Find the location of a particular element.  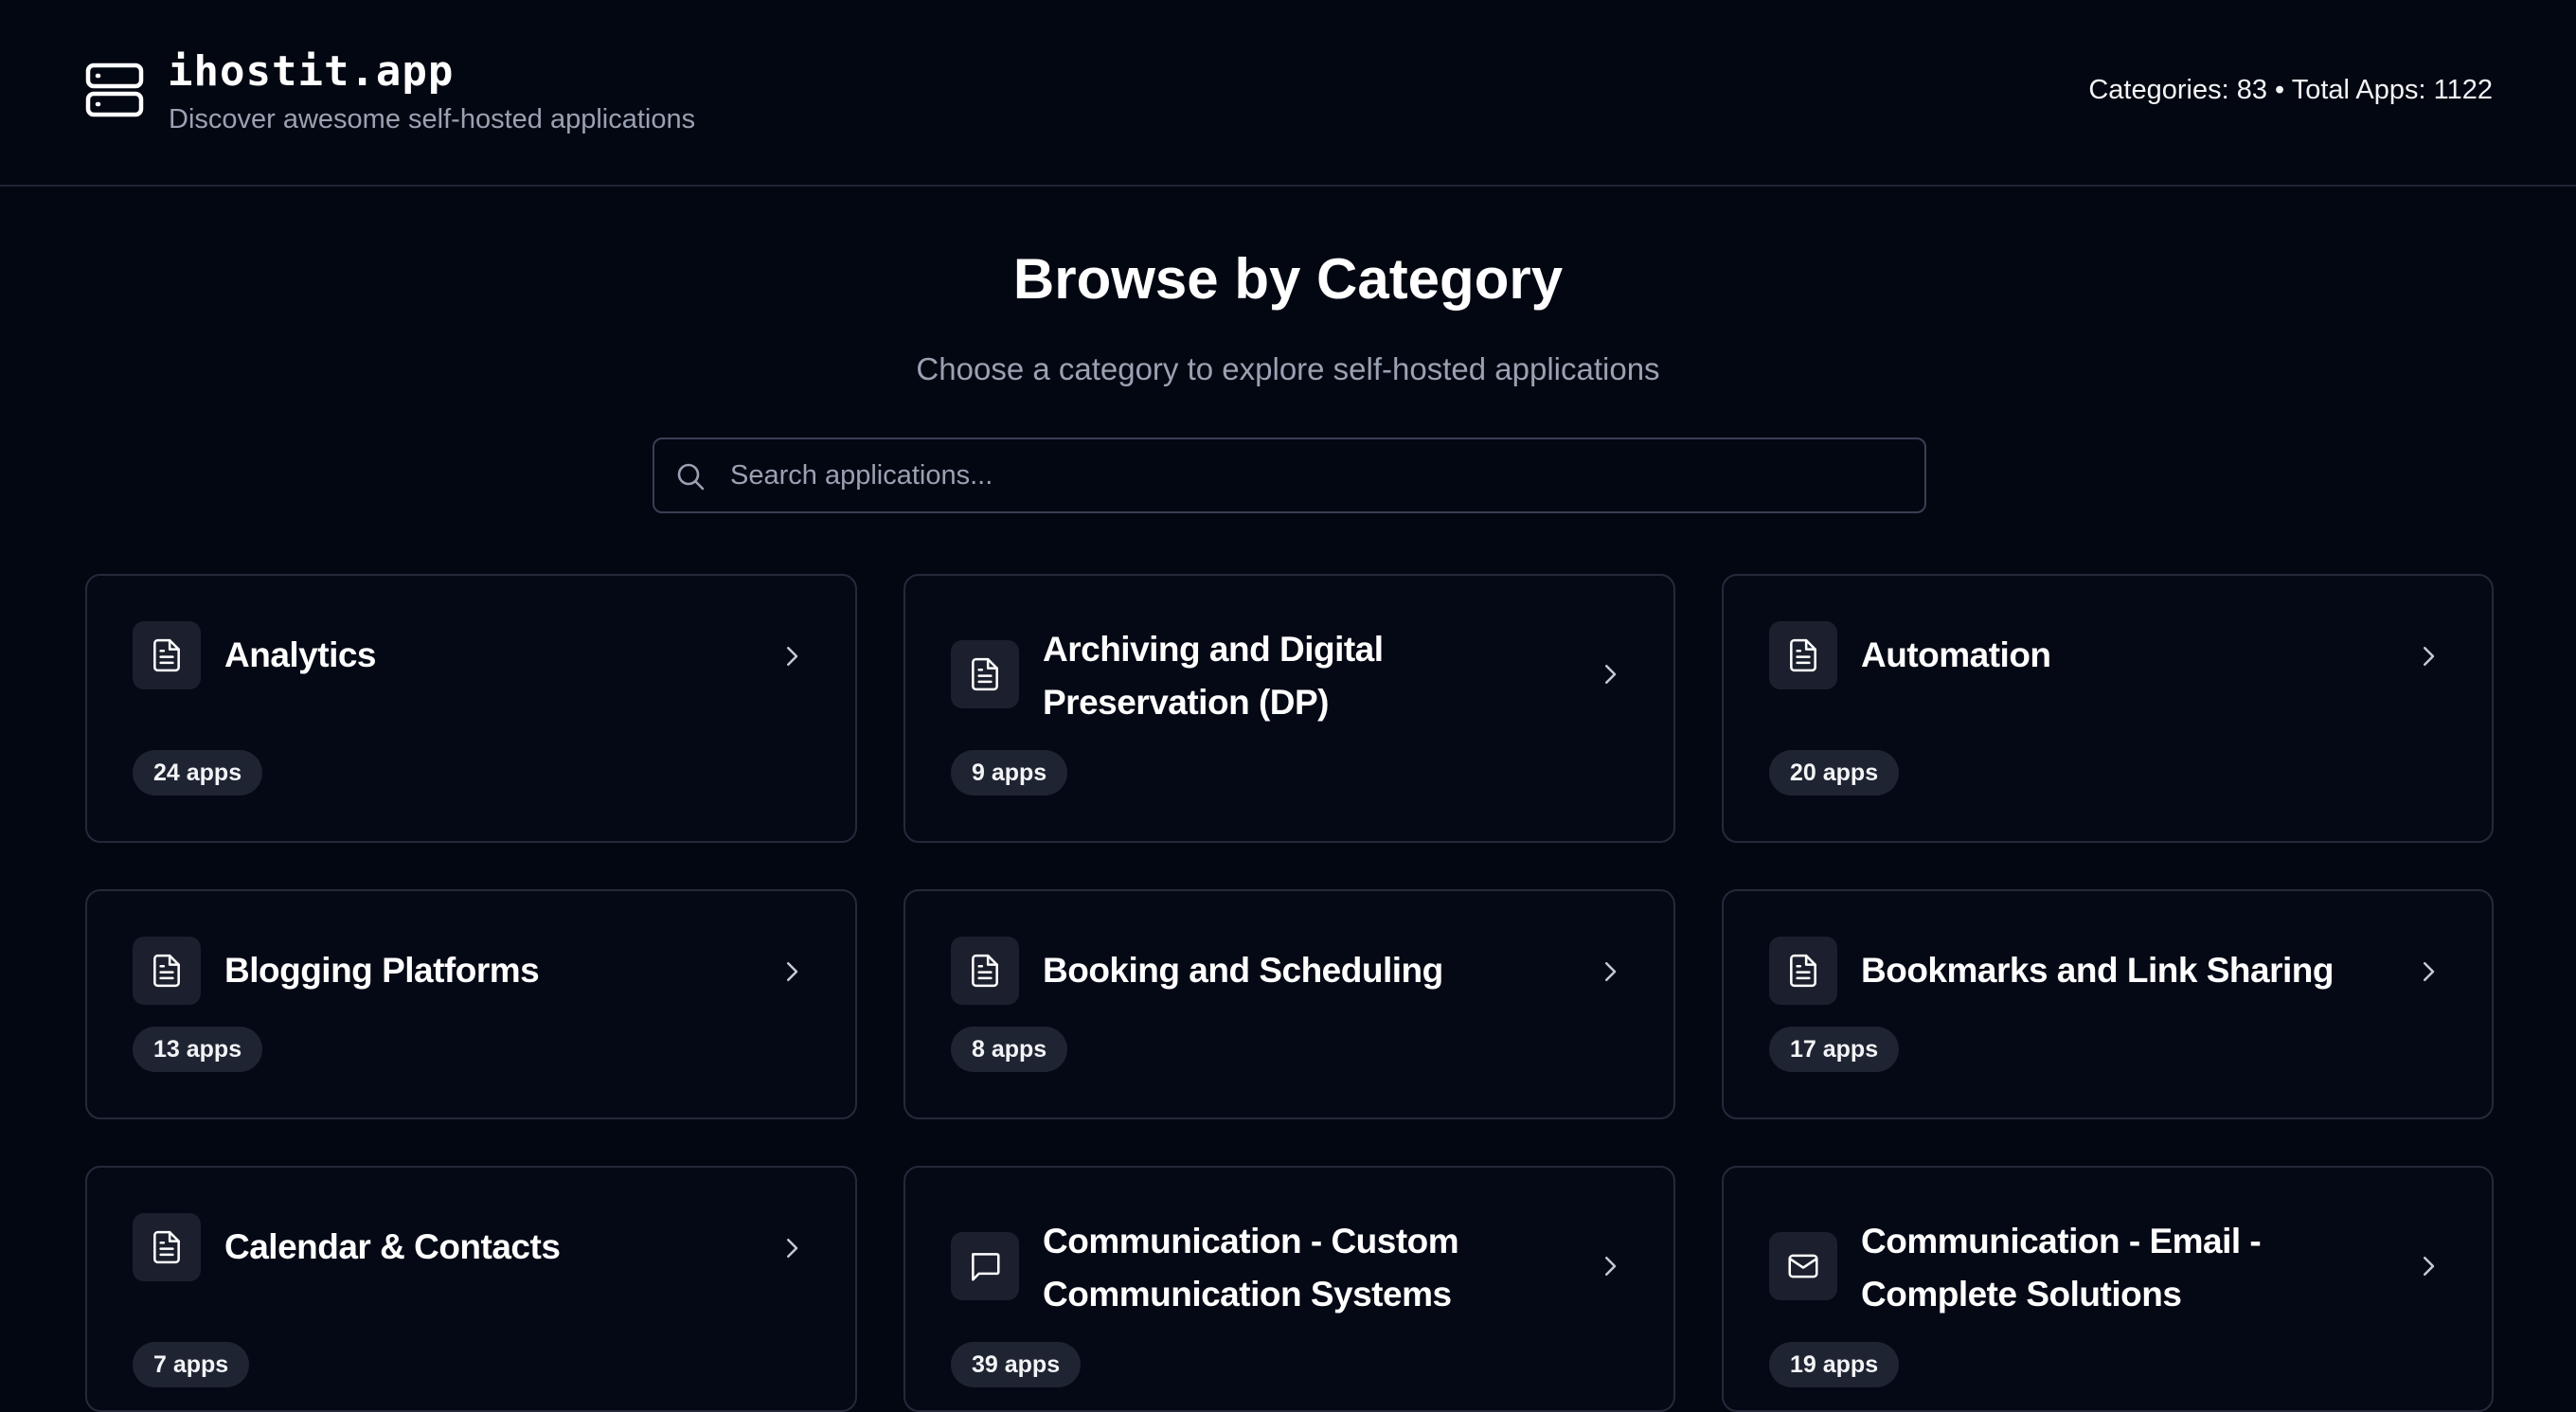

mail-icon is located at coordinates (1803, 1266).